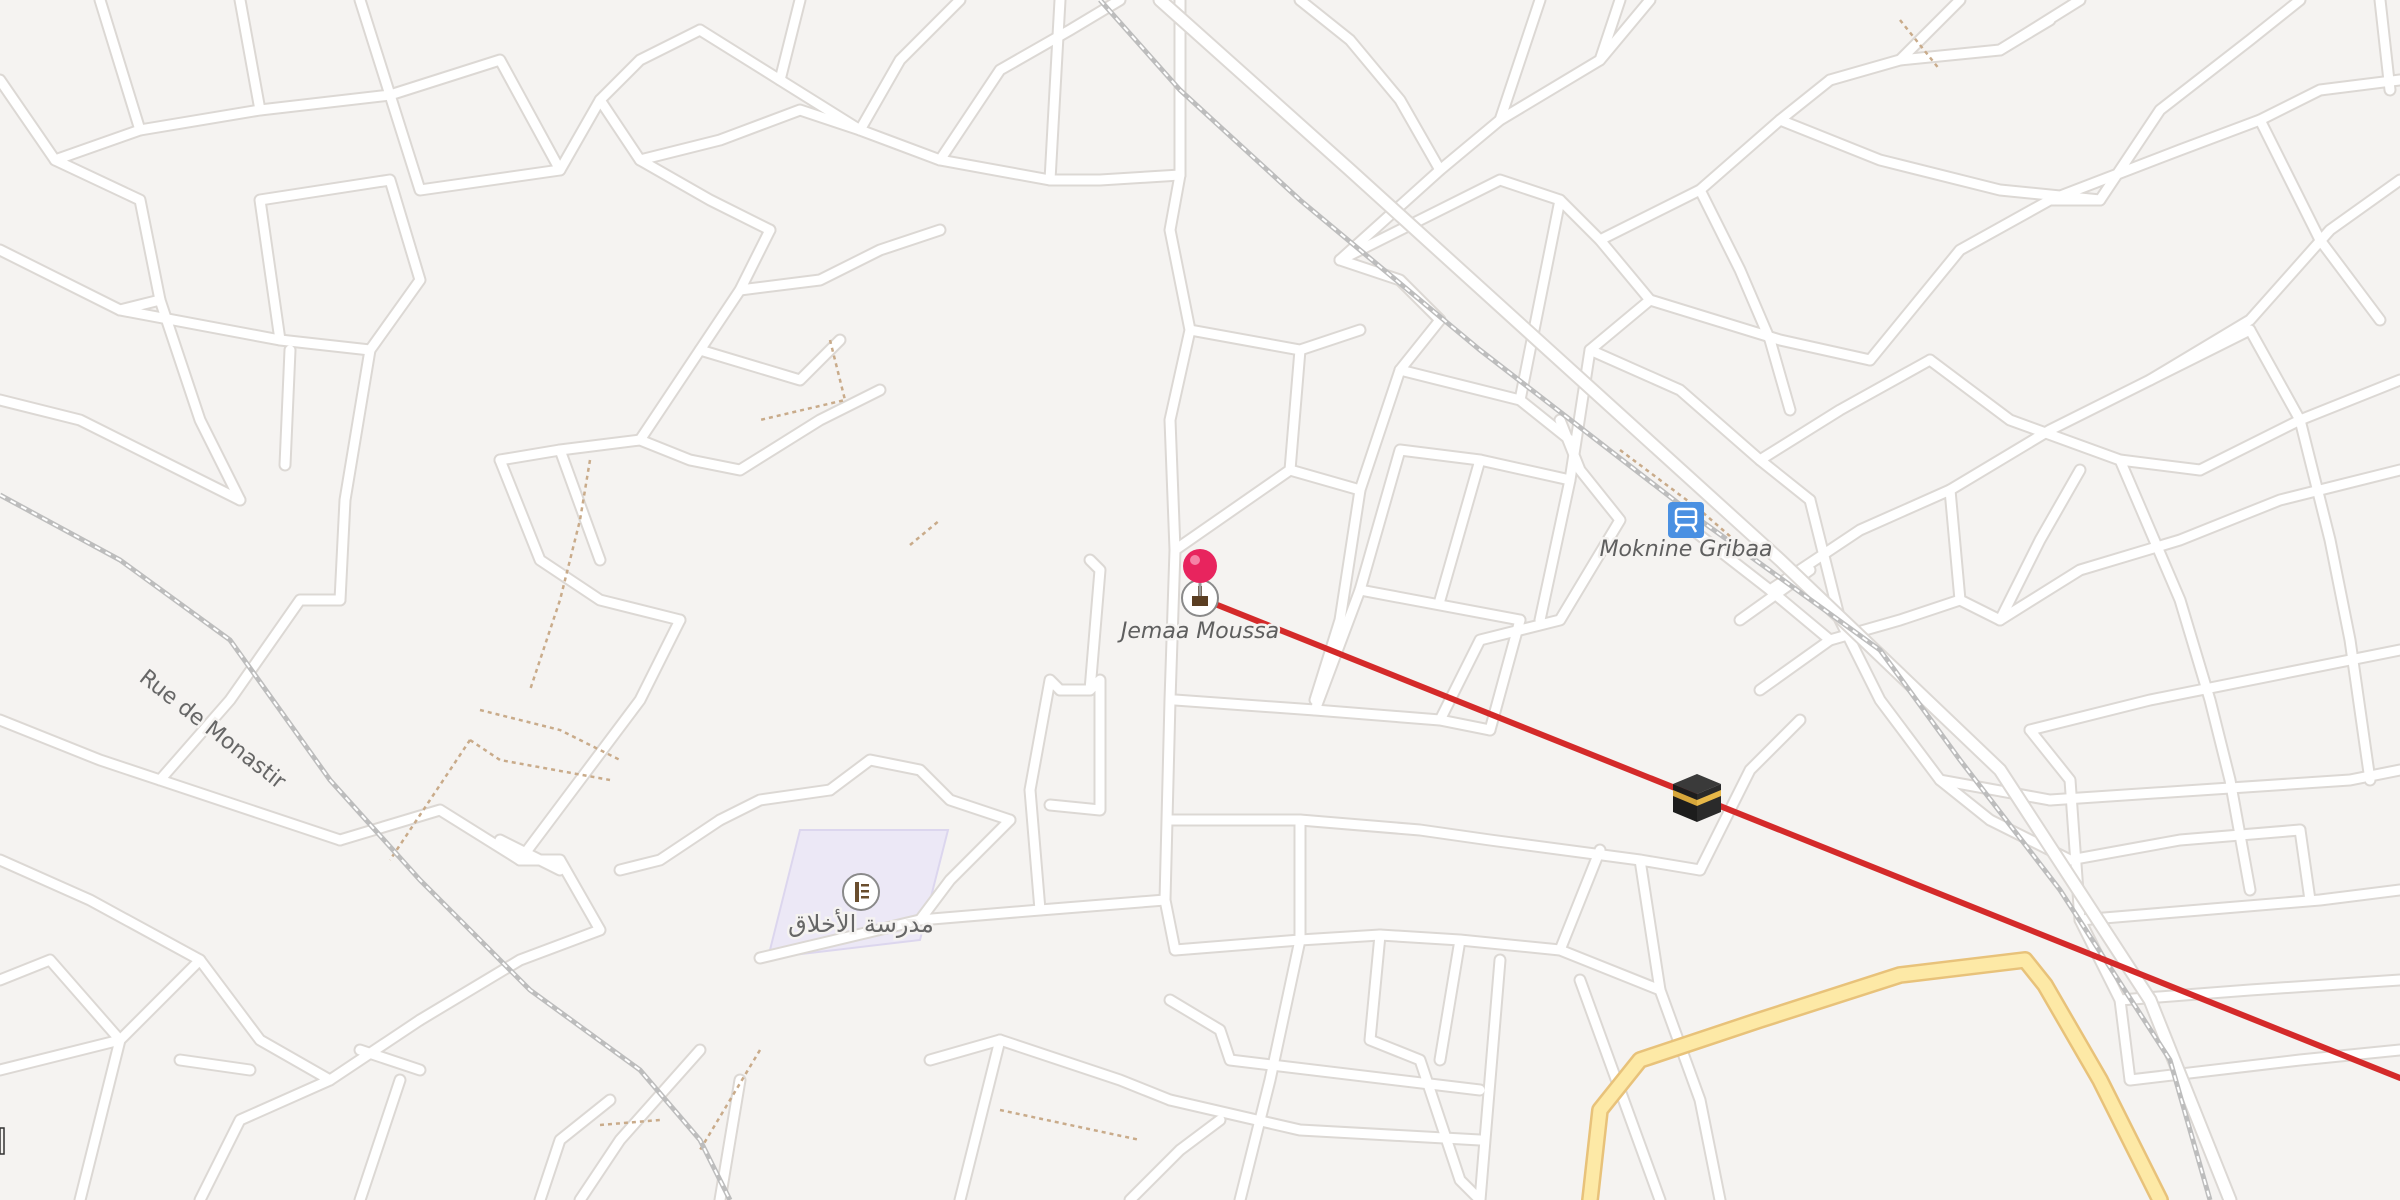 The image size is (2400, 1200). I want to click on train-station-icon, so click(1686, 520).